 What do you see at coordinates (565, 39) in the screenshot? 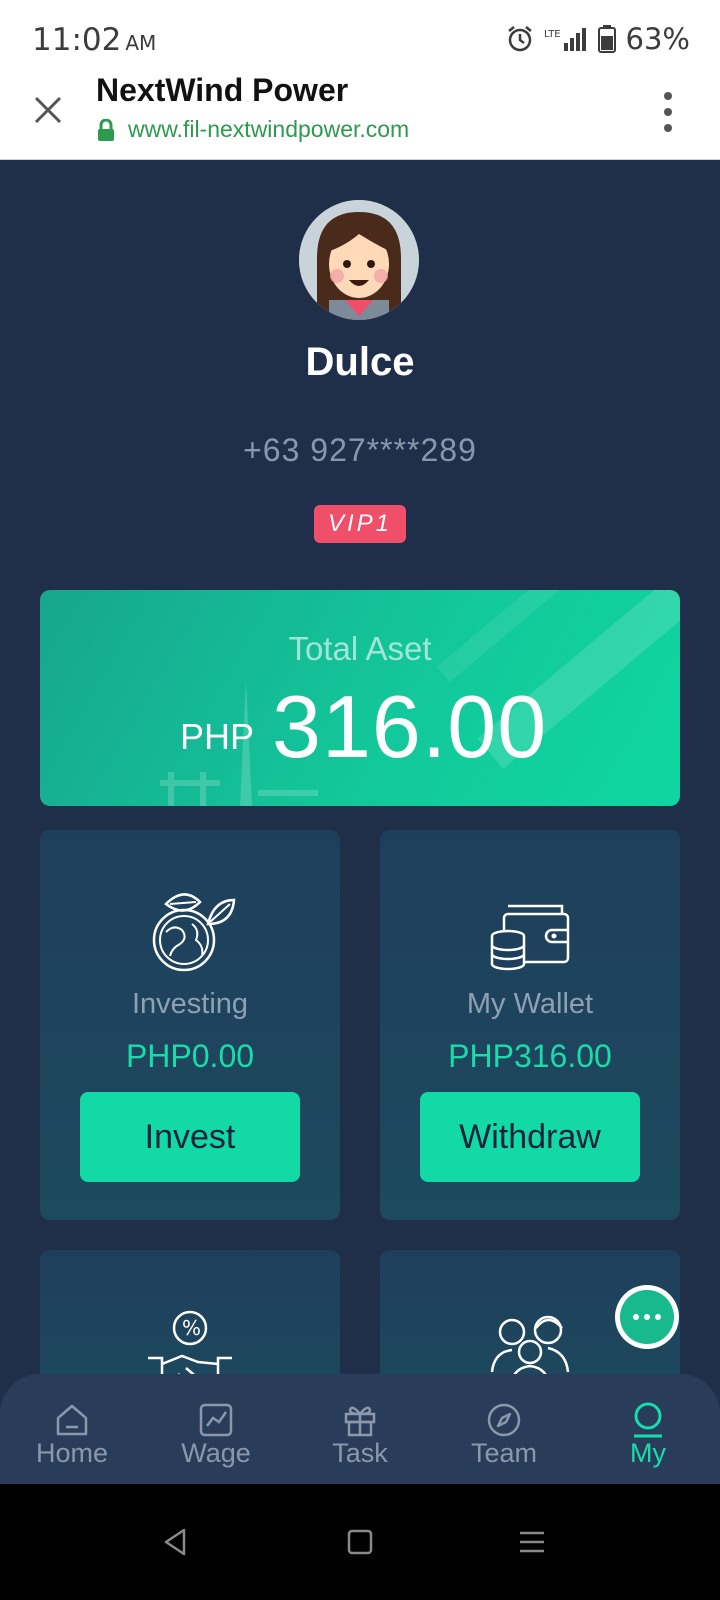
I see `signal-icon: LTE` at bounding box center [565, 39].